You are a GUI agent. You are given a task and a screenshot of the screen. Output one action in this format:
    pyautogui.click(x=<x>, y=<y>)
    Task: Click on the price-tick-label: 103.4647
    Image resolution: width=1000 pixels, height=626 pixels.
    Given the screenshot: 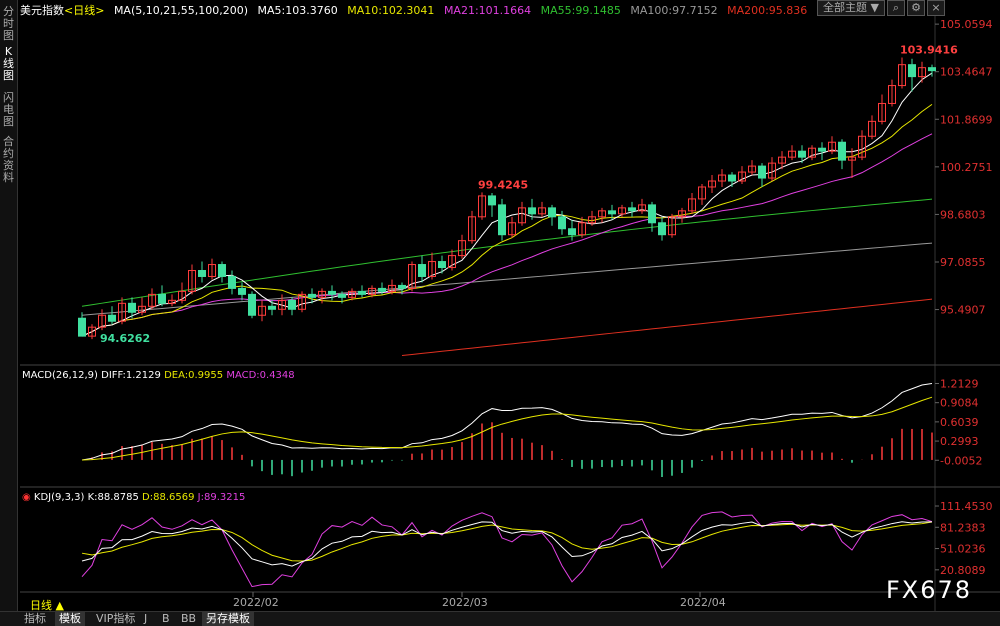 What is the action you would take?
    pyautogui.click(x=966, y=72)
    